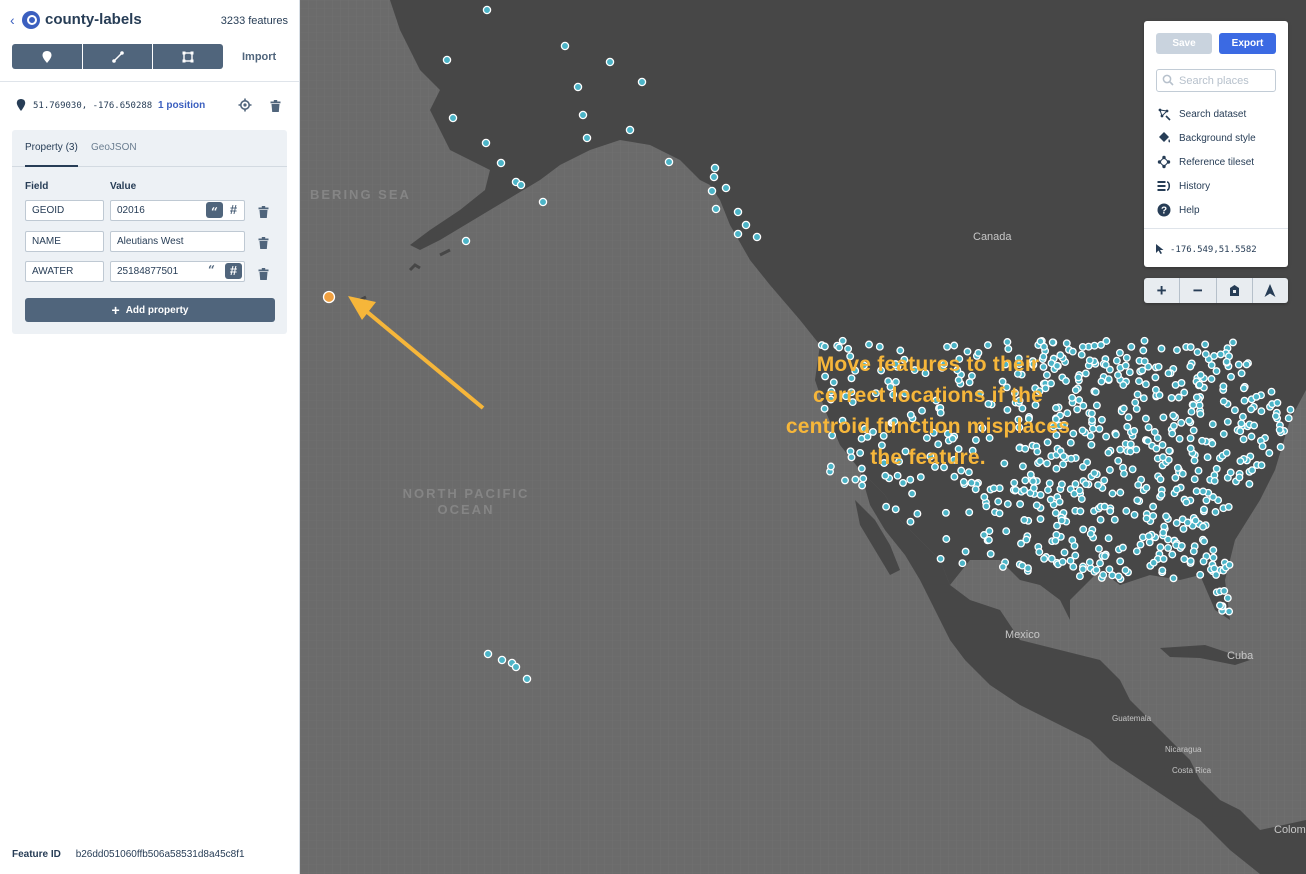 Image resolution: width=1306 pixels, height=874 pixels. What do you see at coordinates (245, 105) in the screenshot?
I see `locate-feature-icon` at bounding box center [245, 105].